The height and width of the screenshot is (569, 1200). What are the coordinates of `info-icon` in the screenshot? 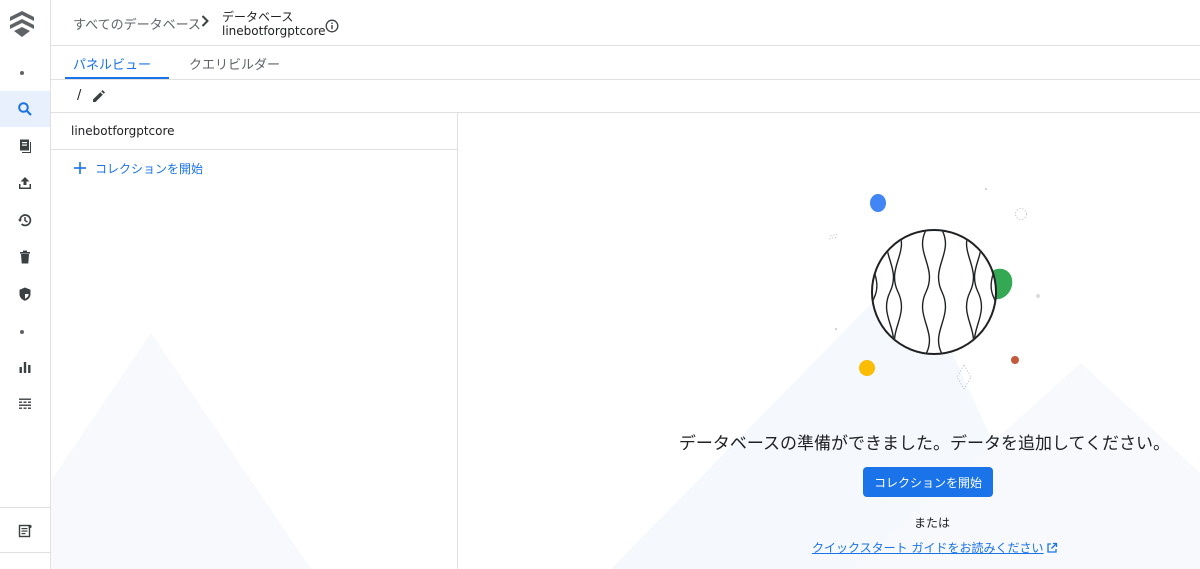 It's located at (332, 26).